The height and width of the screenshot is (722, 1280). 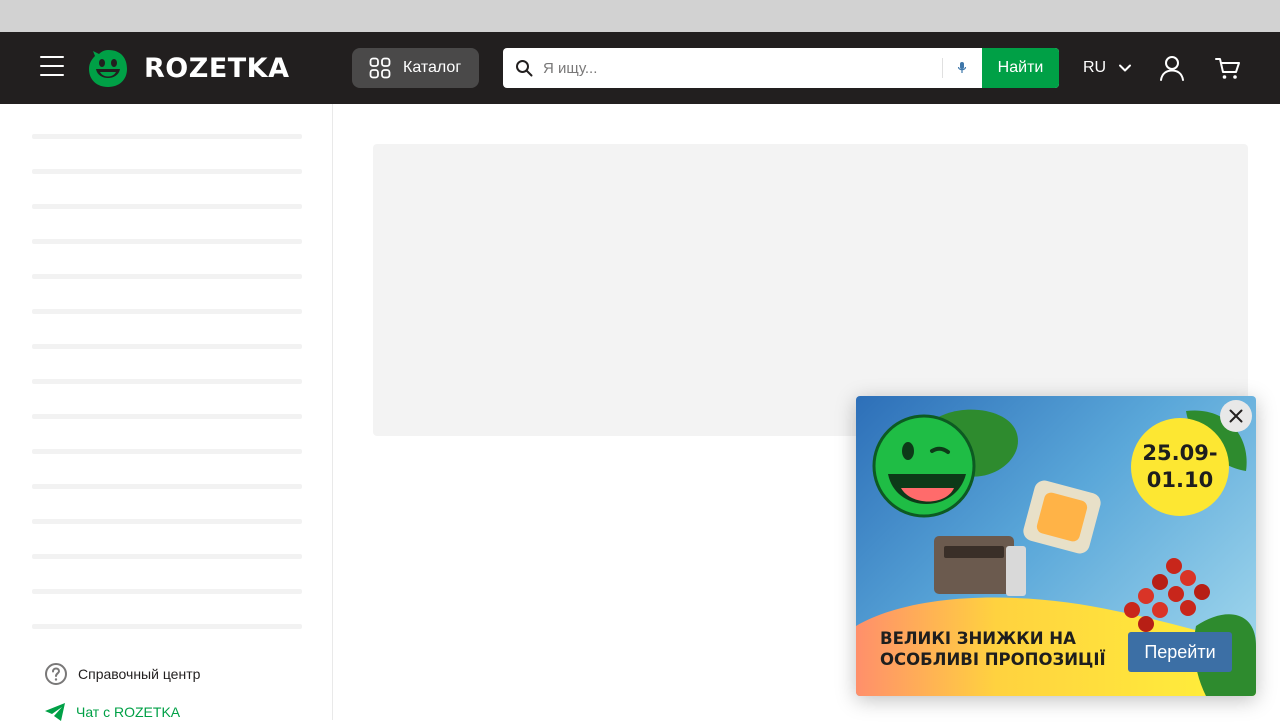 What do you see at coordinates (1180, 467) in the screenshot?
I see `promo-date-badge: 25.09- 01.10` at bounding box center [1180, 467].